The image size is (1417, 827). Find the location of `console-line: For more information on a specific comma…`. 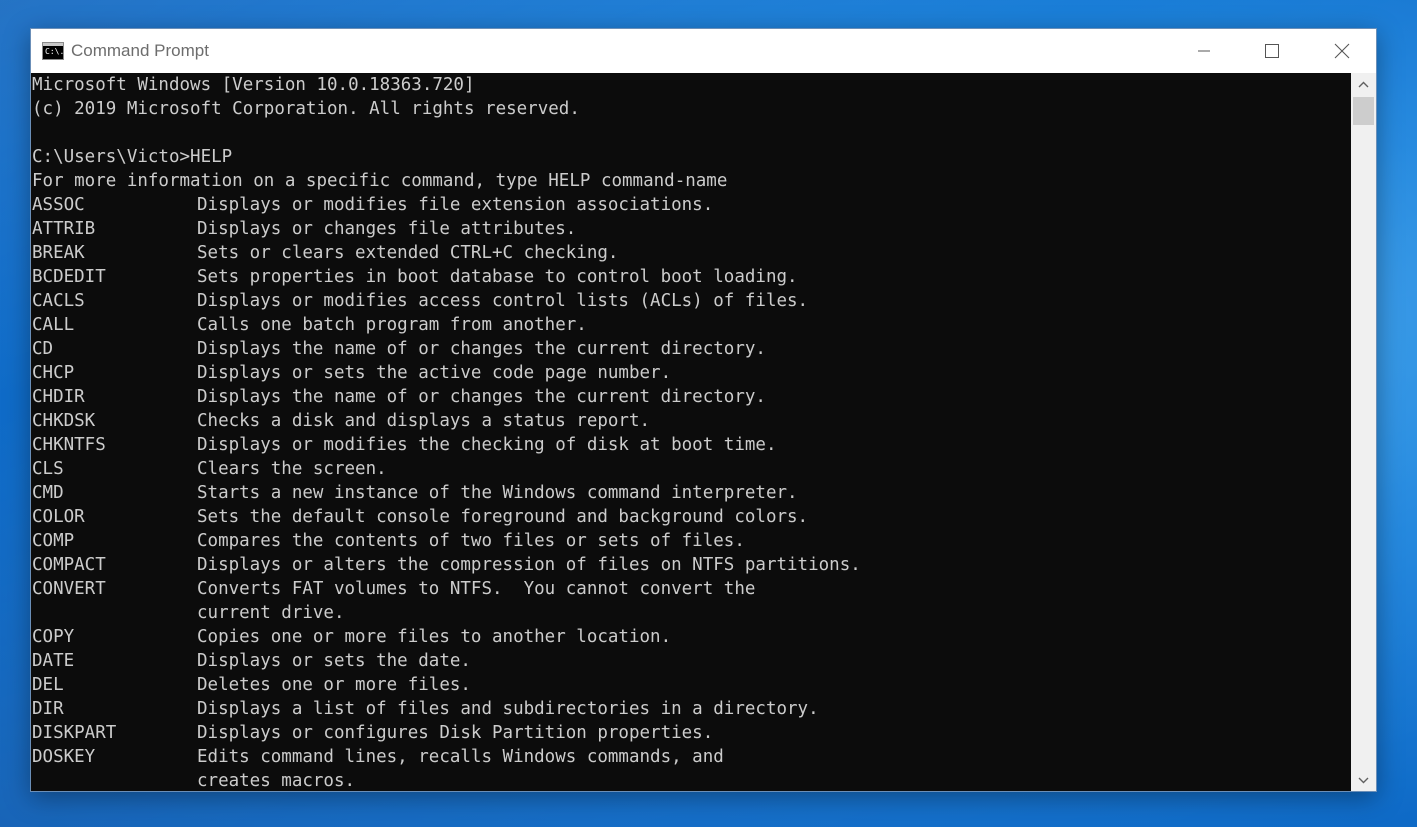

console-line: For more information on a specific comma… is located at coordinates (380, 181).